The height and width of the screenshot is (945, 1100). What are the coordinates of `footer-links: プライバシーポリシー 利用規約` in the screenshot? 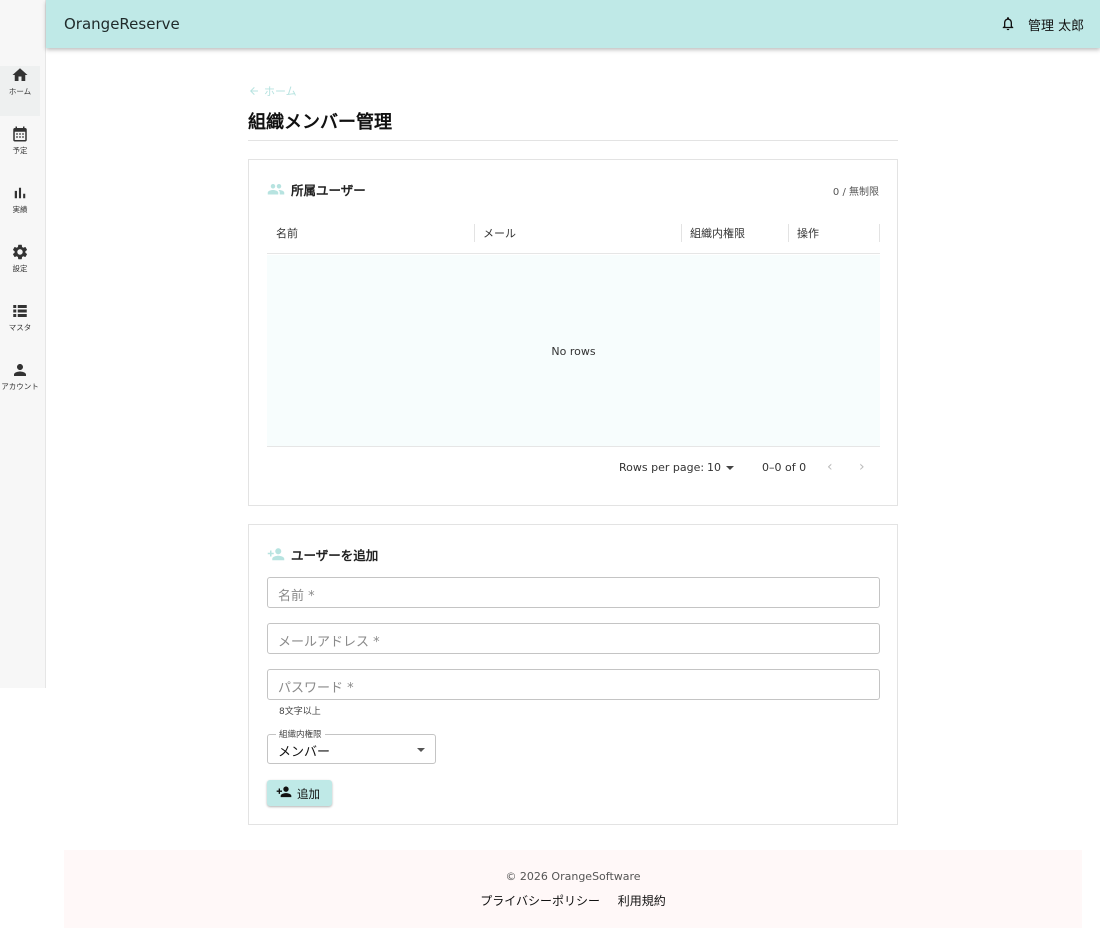 It's located at (573, 900).